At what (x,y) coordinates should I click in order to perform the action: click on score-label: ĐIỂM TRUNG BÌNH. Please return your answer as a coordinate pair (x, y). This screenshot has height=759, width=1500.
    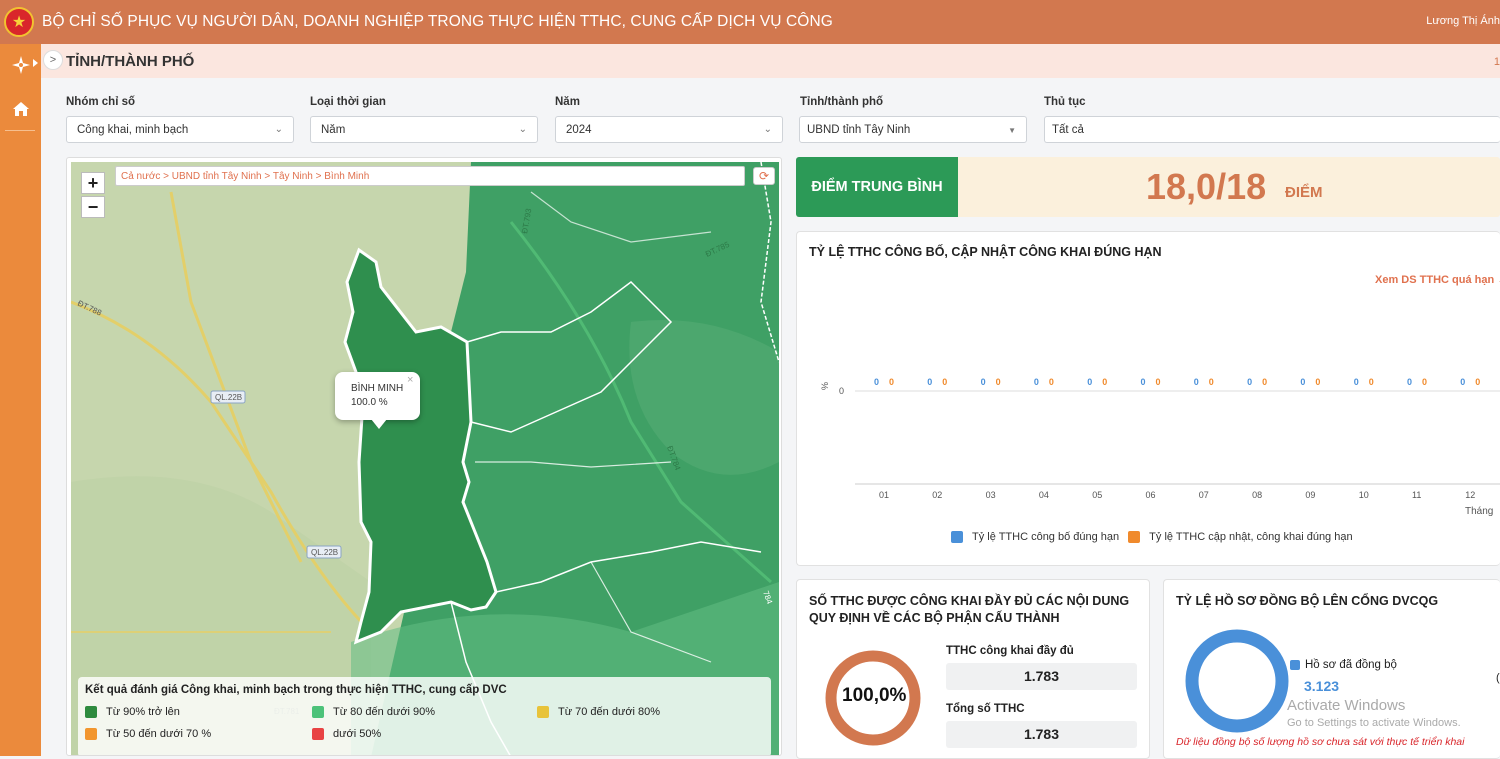
    Looking at the image, I should click on (877, 187).